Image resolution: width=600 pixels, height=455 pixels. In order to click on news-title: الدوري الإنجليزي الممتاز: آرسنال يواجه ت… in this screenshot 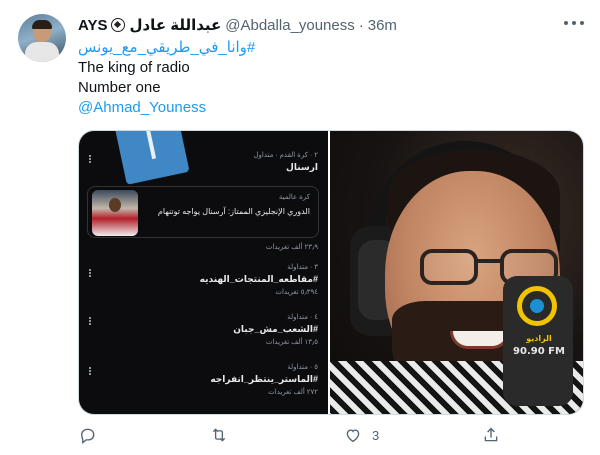, I will do `click(233, 211)`.